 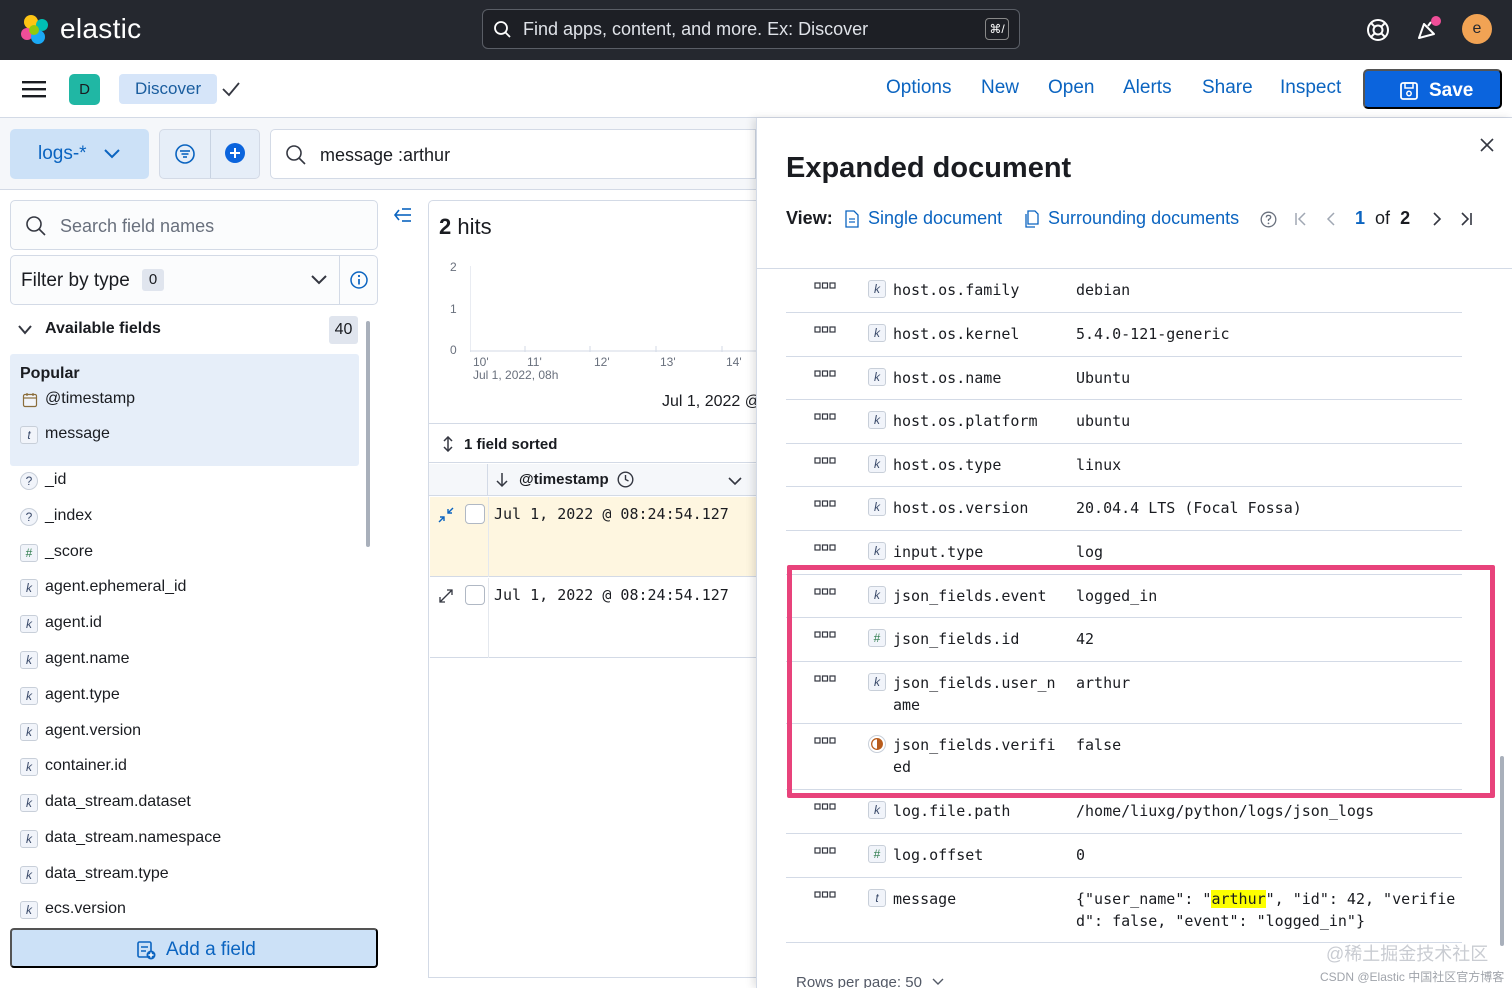 What do you see at coordinates (1437, 219) in the screenshot?
I see `next-page-icon` at bounding box center [1437, 219].